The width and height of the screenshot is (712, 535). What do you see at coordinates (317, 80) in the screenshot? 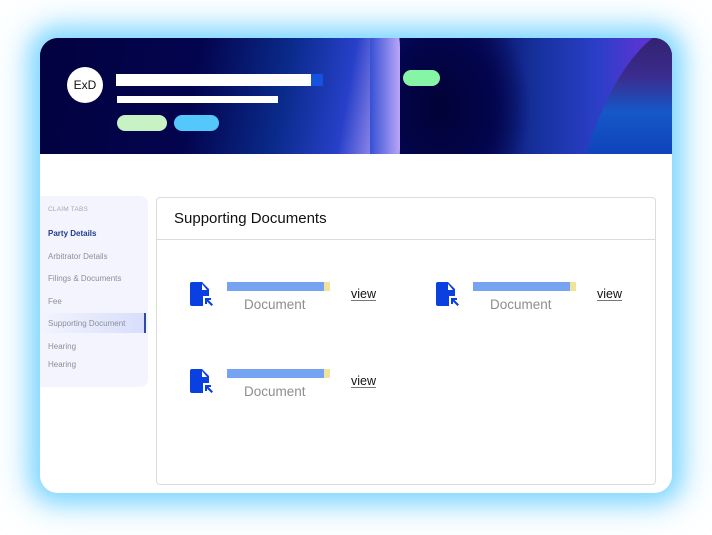
I see `name-accent-bar` at bounding box center [317, 80].